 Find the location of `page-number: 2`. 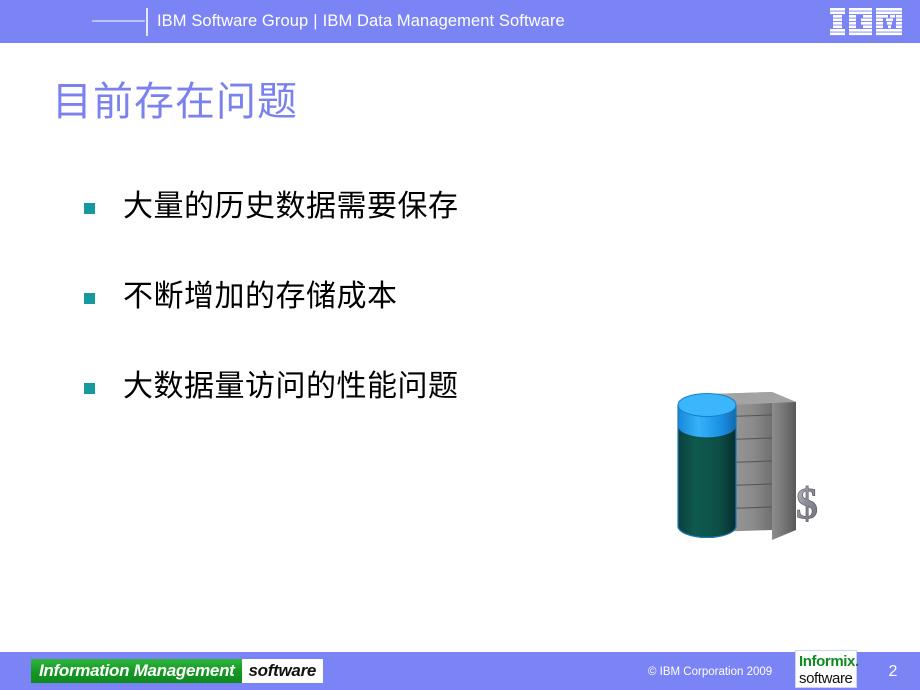

page-number: 2 is located at coordinates (893, 671).